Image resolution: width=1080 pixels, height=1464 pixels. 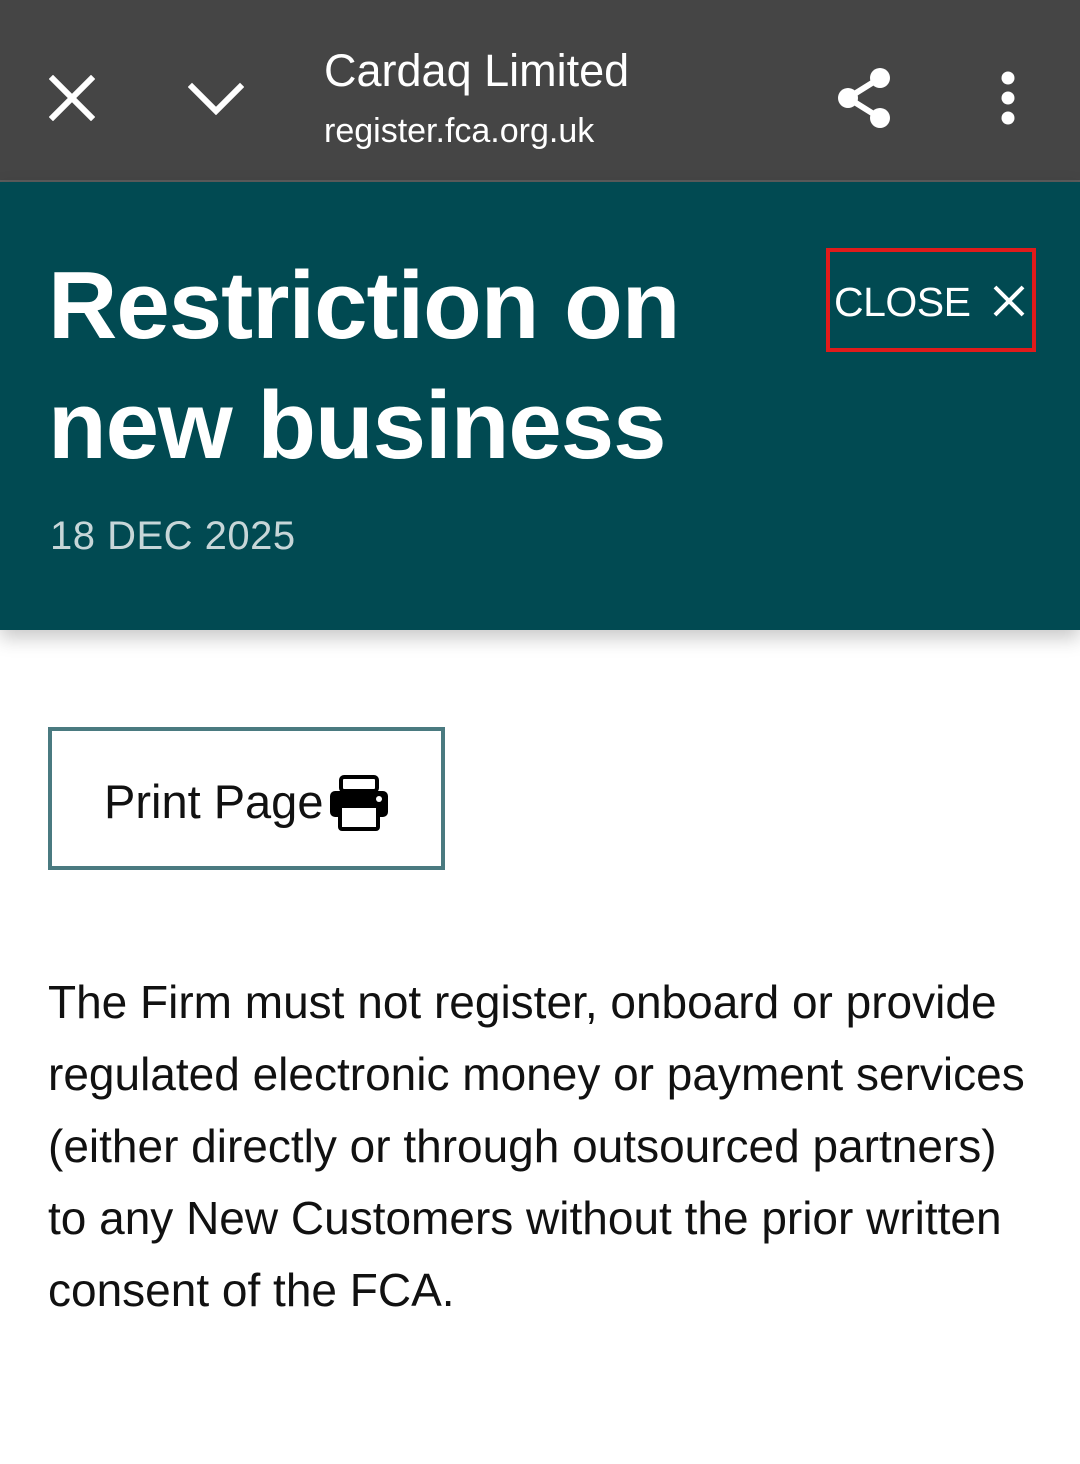 What do you see at coordinates (902, 302) in the screenshot?
I see `close-label: CLOSE` at bounding box center [902, 302].